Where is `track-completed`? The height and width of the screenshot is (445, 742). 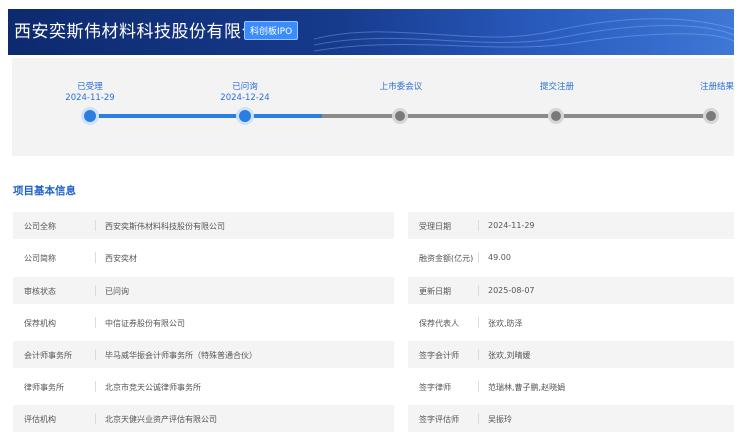
track-completed is located at coordinates (206, 116).